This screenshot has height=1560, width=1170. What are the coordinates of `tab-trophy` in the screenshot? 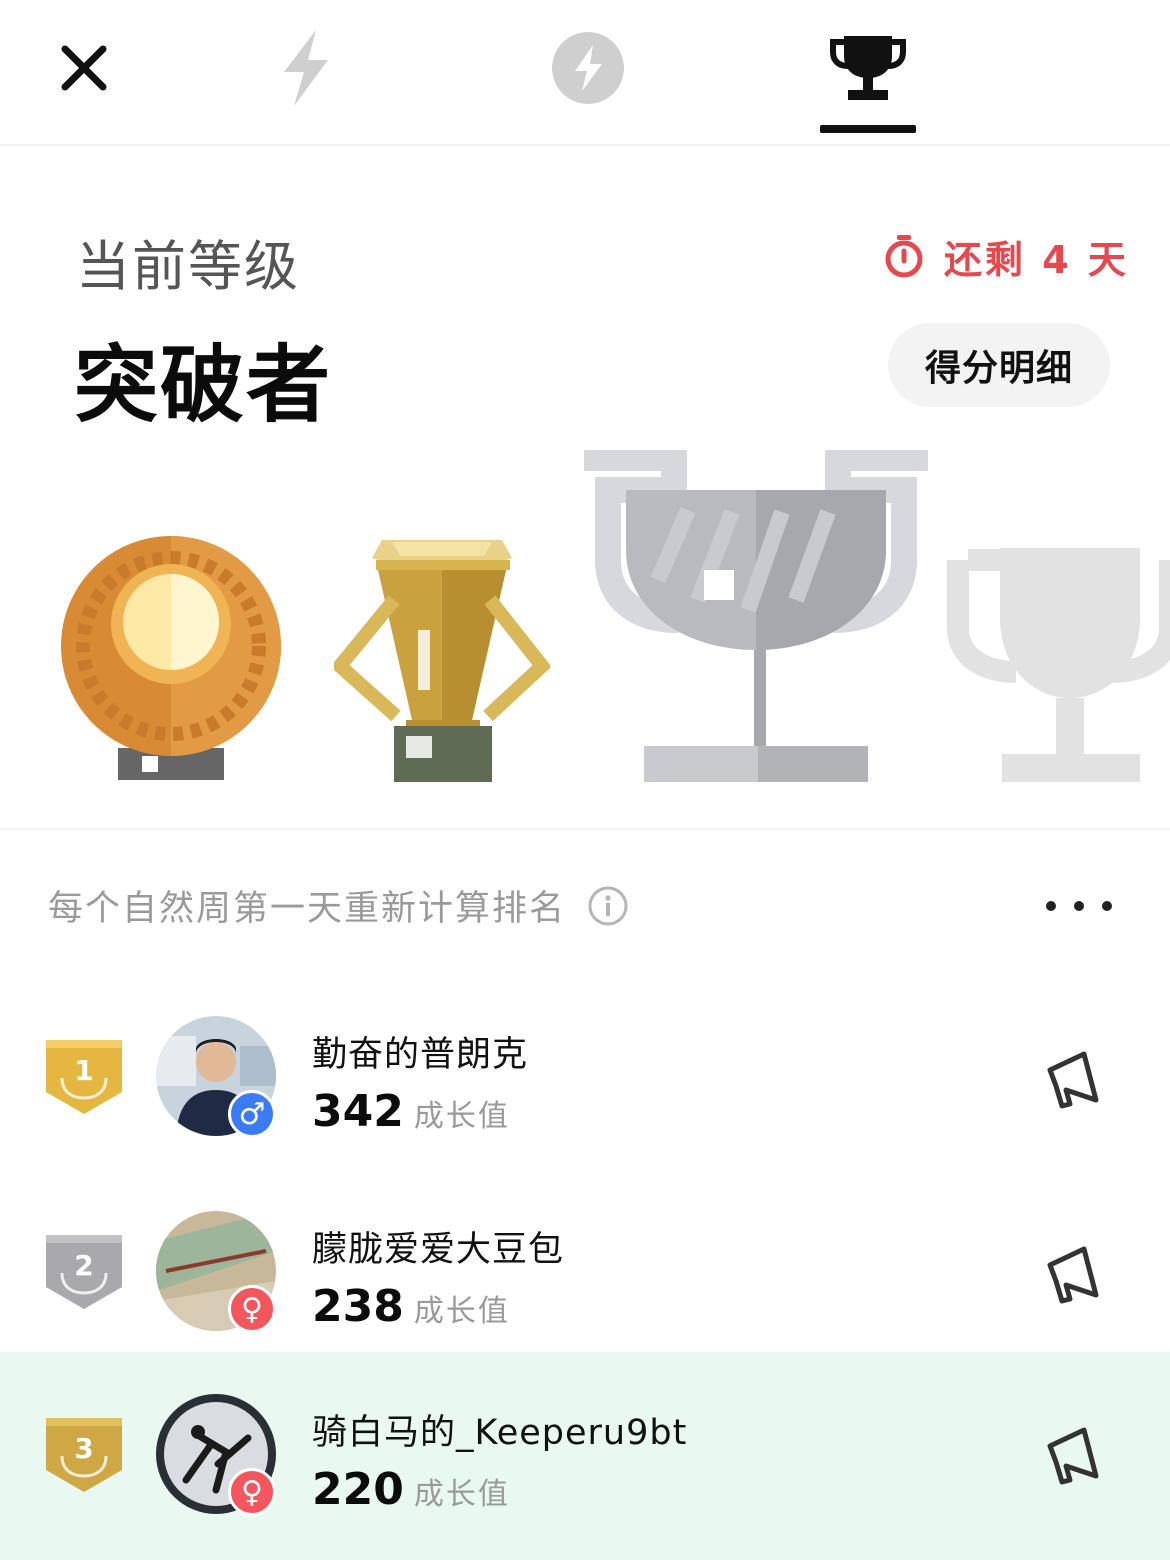 It's located at (868, 68).